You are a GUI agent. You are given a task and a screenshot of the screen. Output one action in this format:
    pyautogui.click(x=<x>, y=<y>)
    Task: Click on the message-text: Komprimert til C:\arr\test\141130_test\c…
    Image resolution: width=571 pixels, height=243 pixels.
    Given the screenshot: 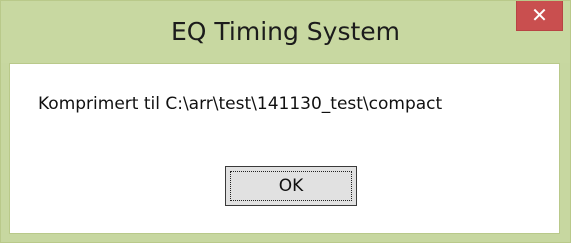 What is the action you would take?
    pyautogui.click(x=240, y=104)
    